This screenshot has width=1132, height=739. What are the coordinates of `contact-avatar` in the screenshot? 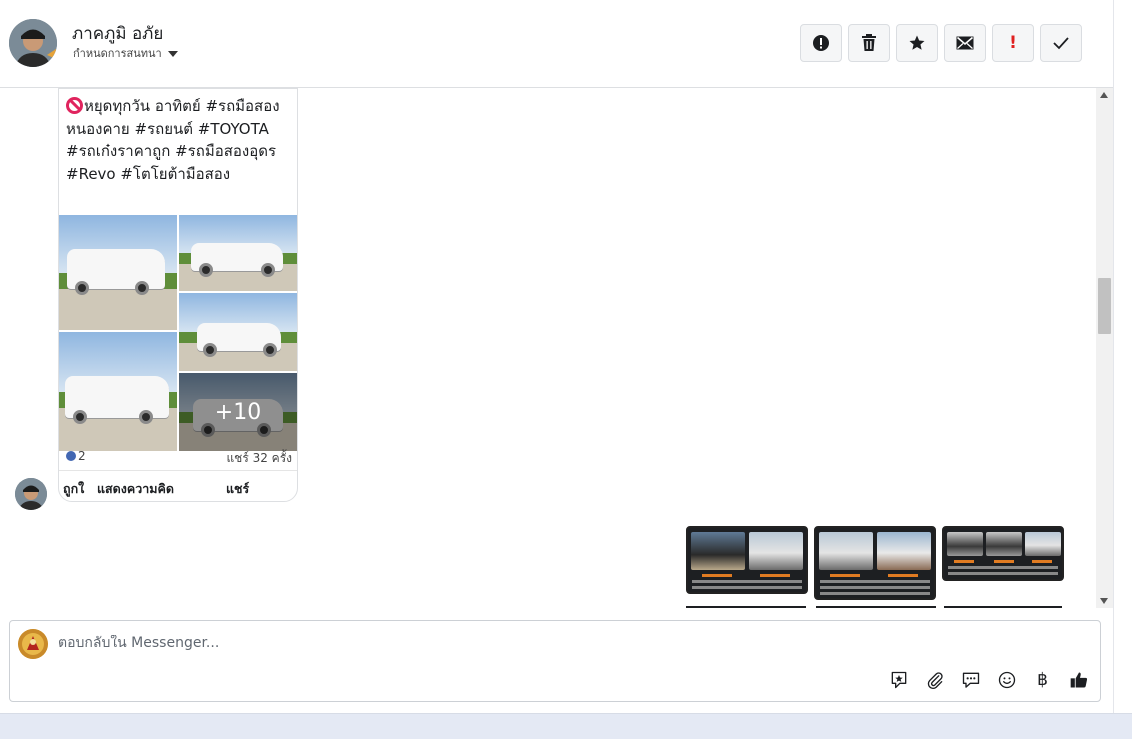 It's located at (33, 43).